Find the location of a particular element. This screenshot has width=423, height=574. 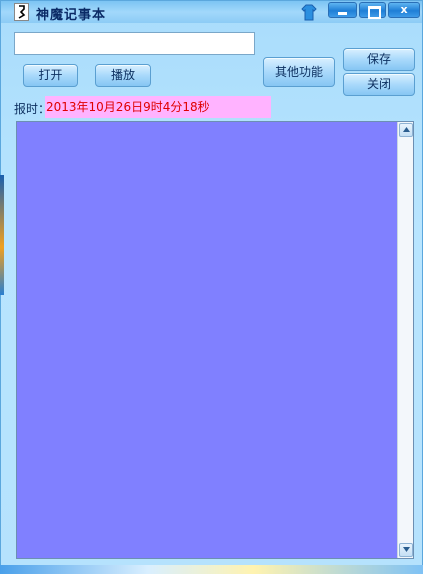

close-app-button: 关闭 is located at coordinates (379, 84).